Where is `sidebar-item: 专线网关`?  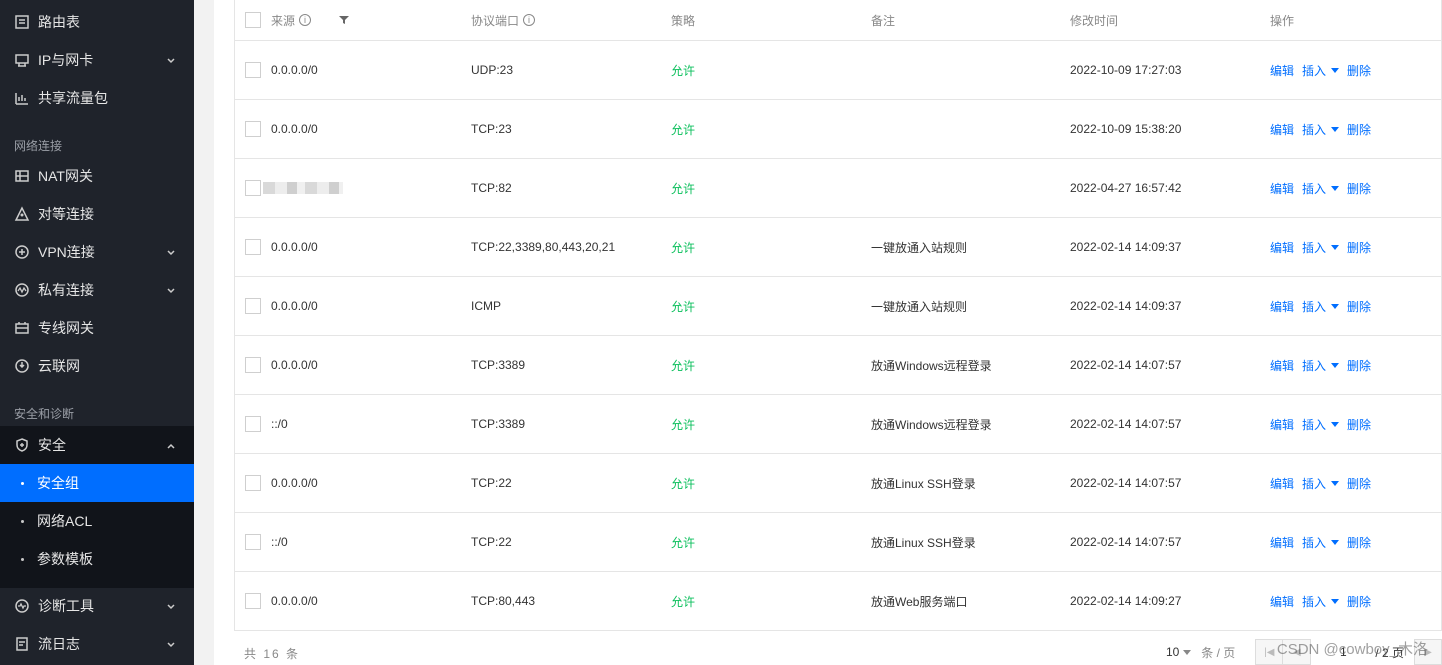 sidebar-item: 专线网关 is located at coordinates (97, 328).